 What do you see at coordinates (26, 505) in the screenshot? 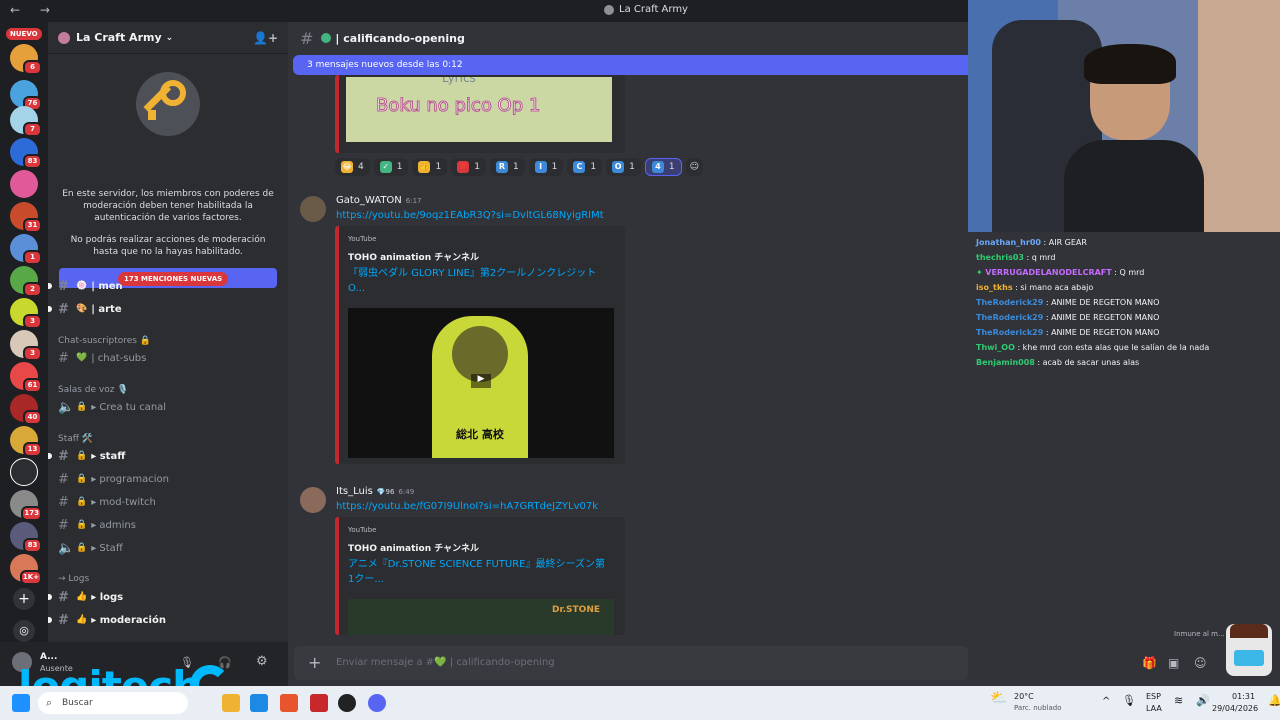
I see `server-icon-15: 173` at bounding box center [26, 505].